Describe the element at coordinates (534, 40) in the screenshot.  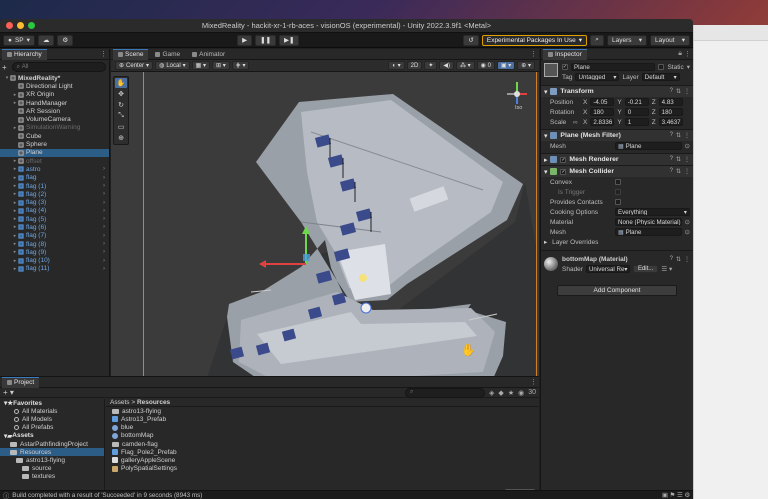
I see `experimental-packages-dropdown: Experimental Packages In Use ▾` at that location.